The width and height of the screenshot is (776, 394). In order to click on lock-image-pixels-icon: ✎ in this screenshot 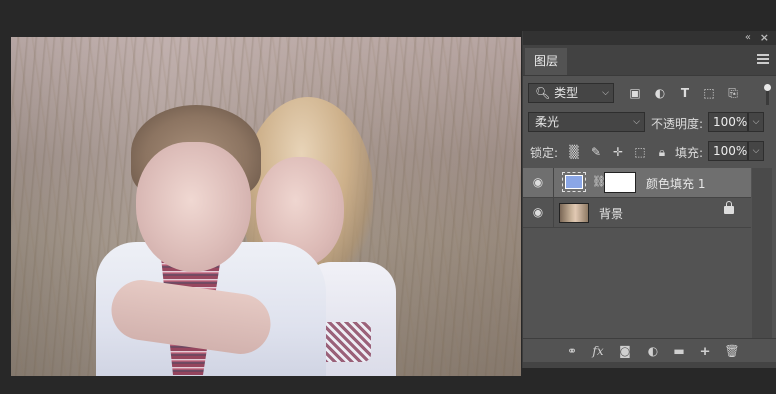, I will do `click(596, 152)`.